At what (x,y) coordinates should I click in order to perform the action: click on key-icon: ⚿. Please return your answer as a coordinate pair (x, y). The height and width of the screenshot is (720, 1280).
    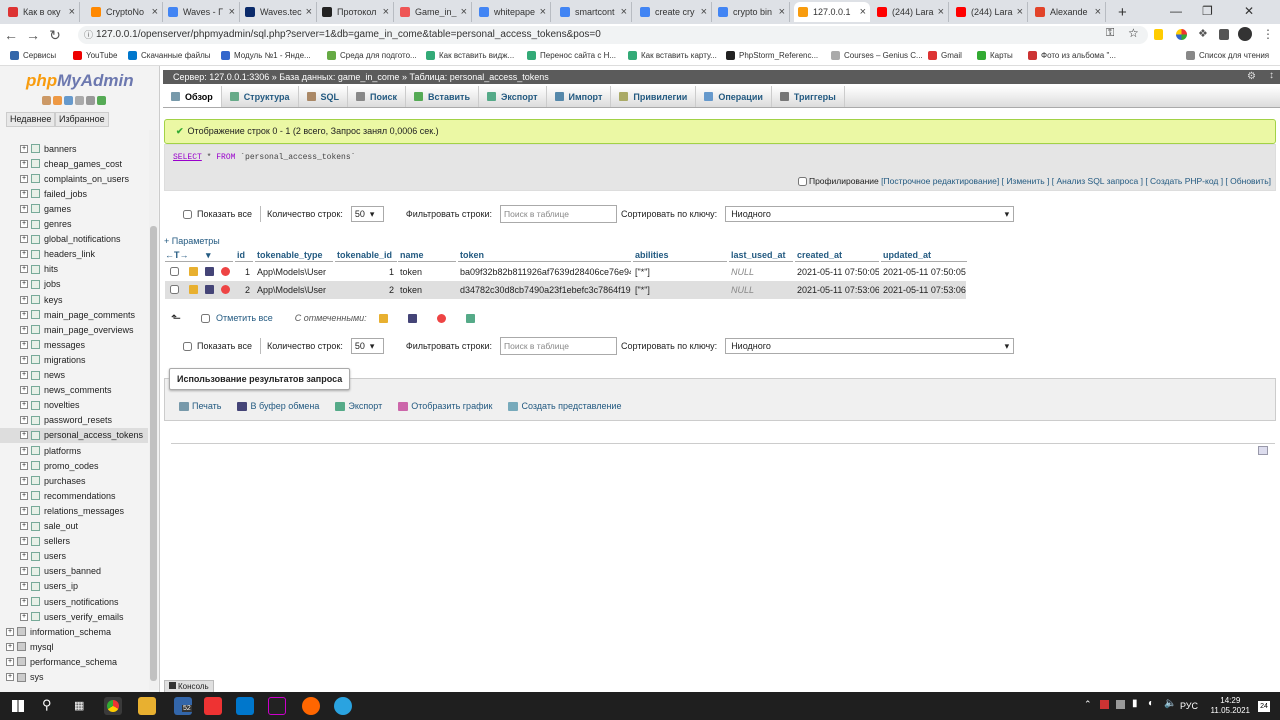
    Looking at the image, I should click on (1110, 33).